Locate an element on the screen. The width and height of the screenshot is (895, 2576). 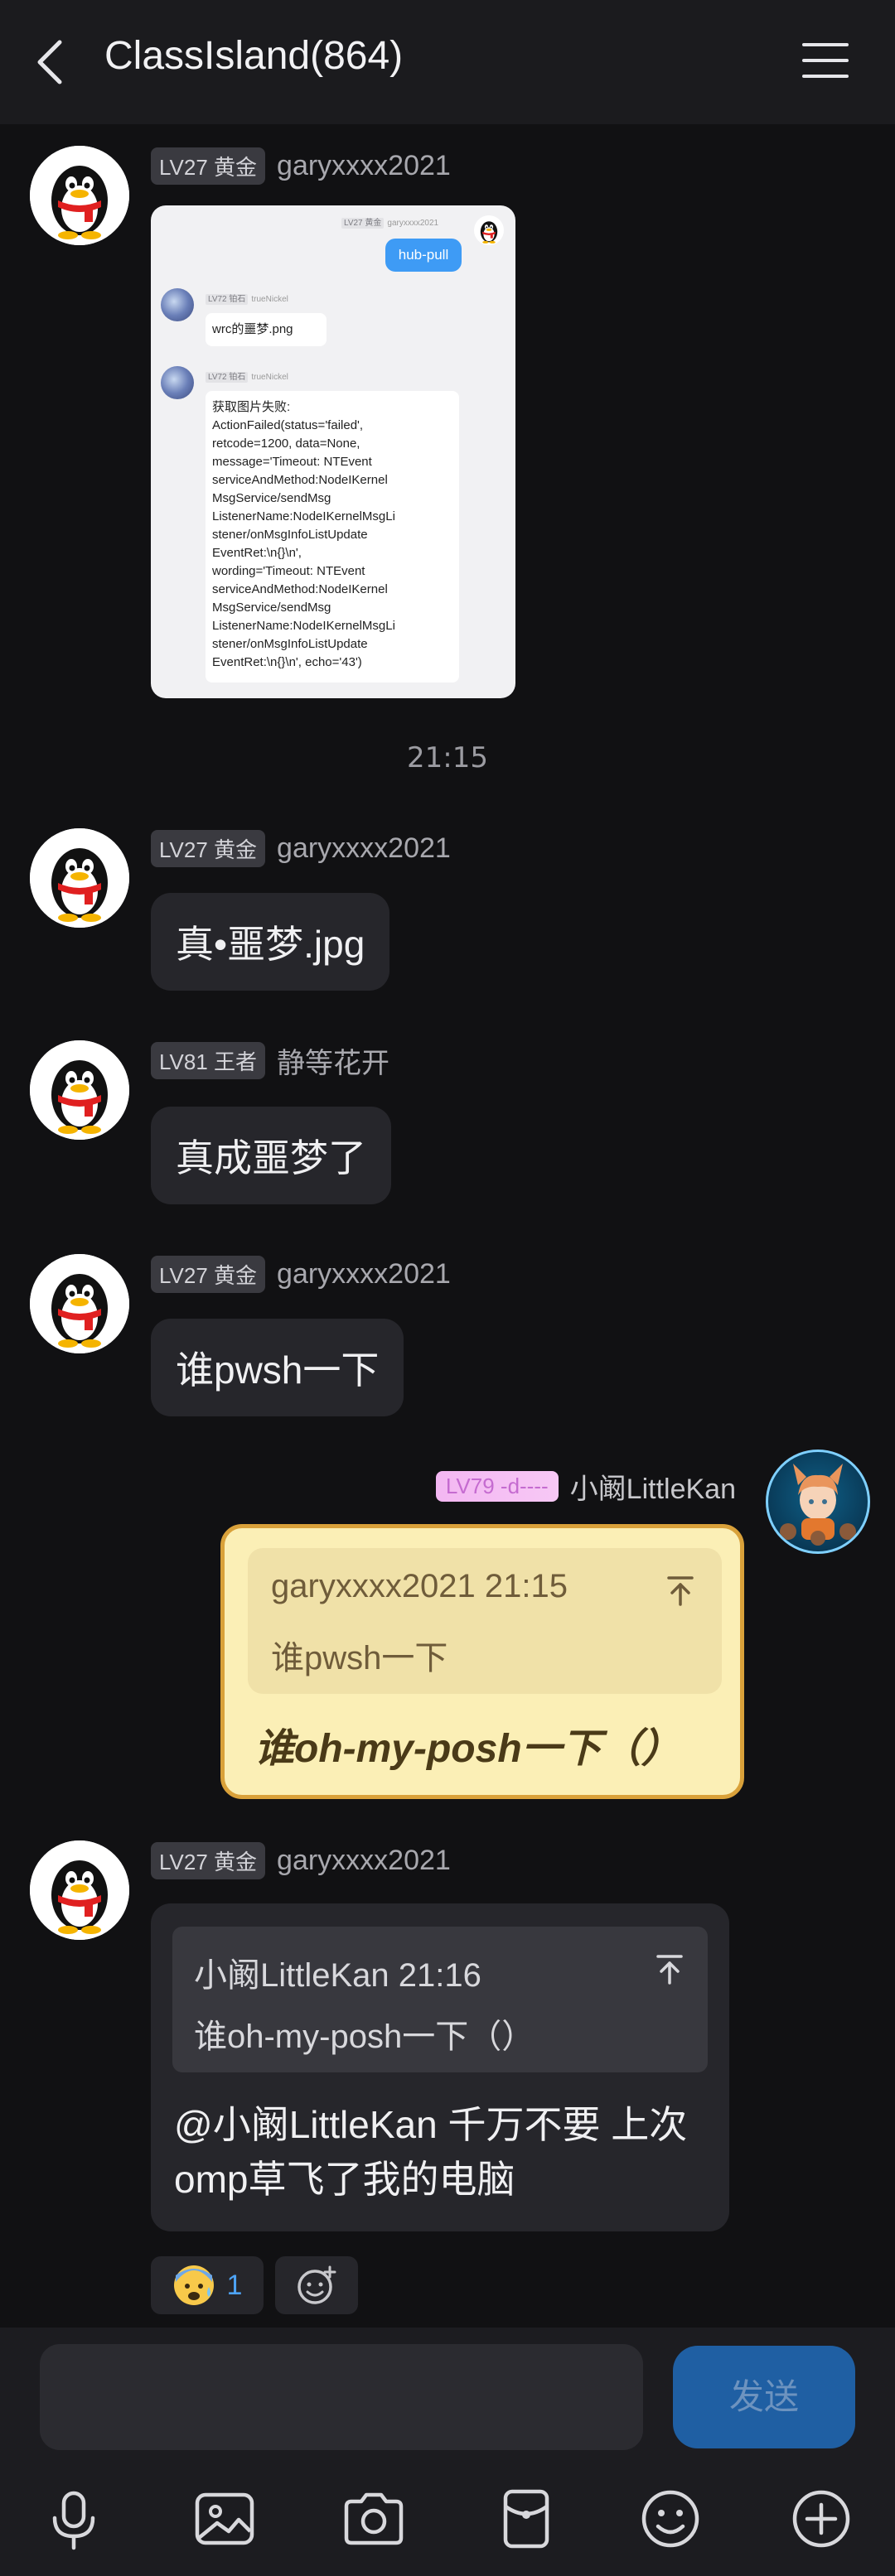
outgoing-sender-info: LV79 -d---- 小阚LittleKan is located at coordinates (586, 1486).